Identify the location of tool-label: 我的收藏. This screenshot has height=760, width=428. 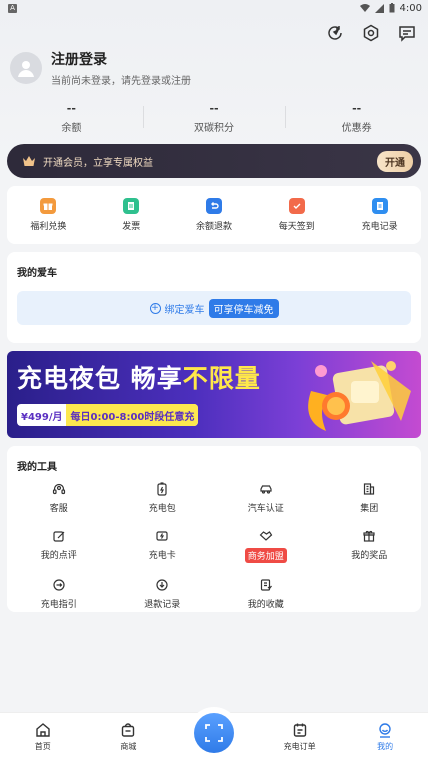
(265, 605).